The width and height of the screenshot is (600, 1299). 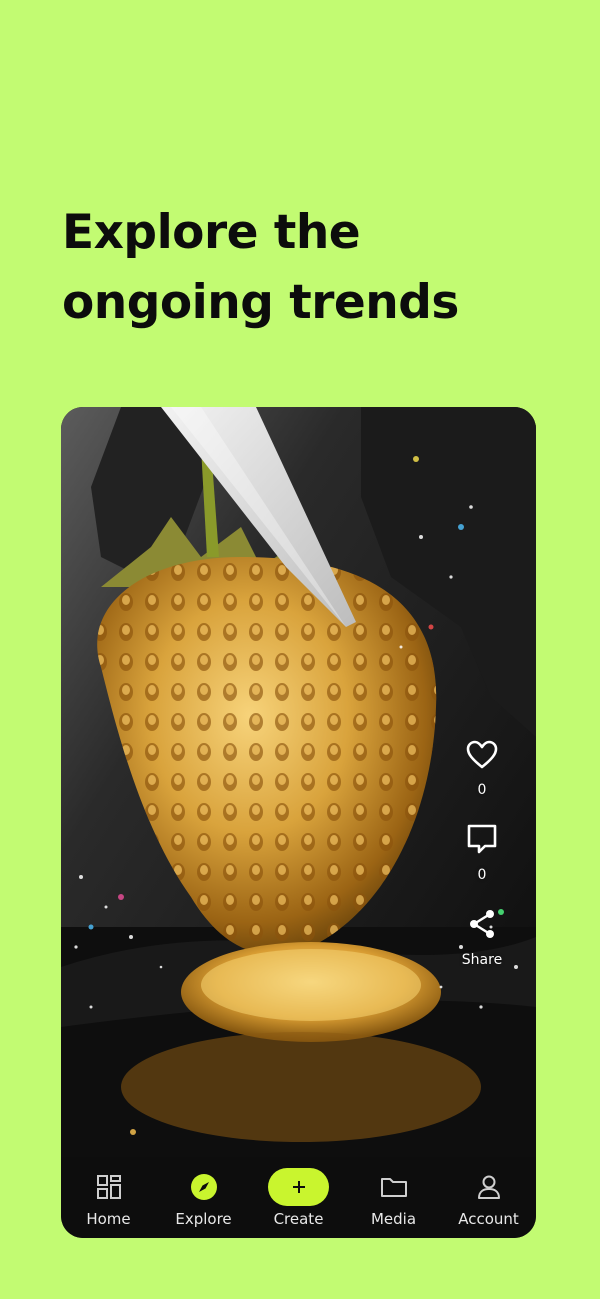 What do you see at coordinates (482, 875) in the screenshot?
I see `comment-count: 0` at bounding box center [482, 875].